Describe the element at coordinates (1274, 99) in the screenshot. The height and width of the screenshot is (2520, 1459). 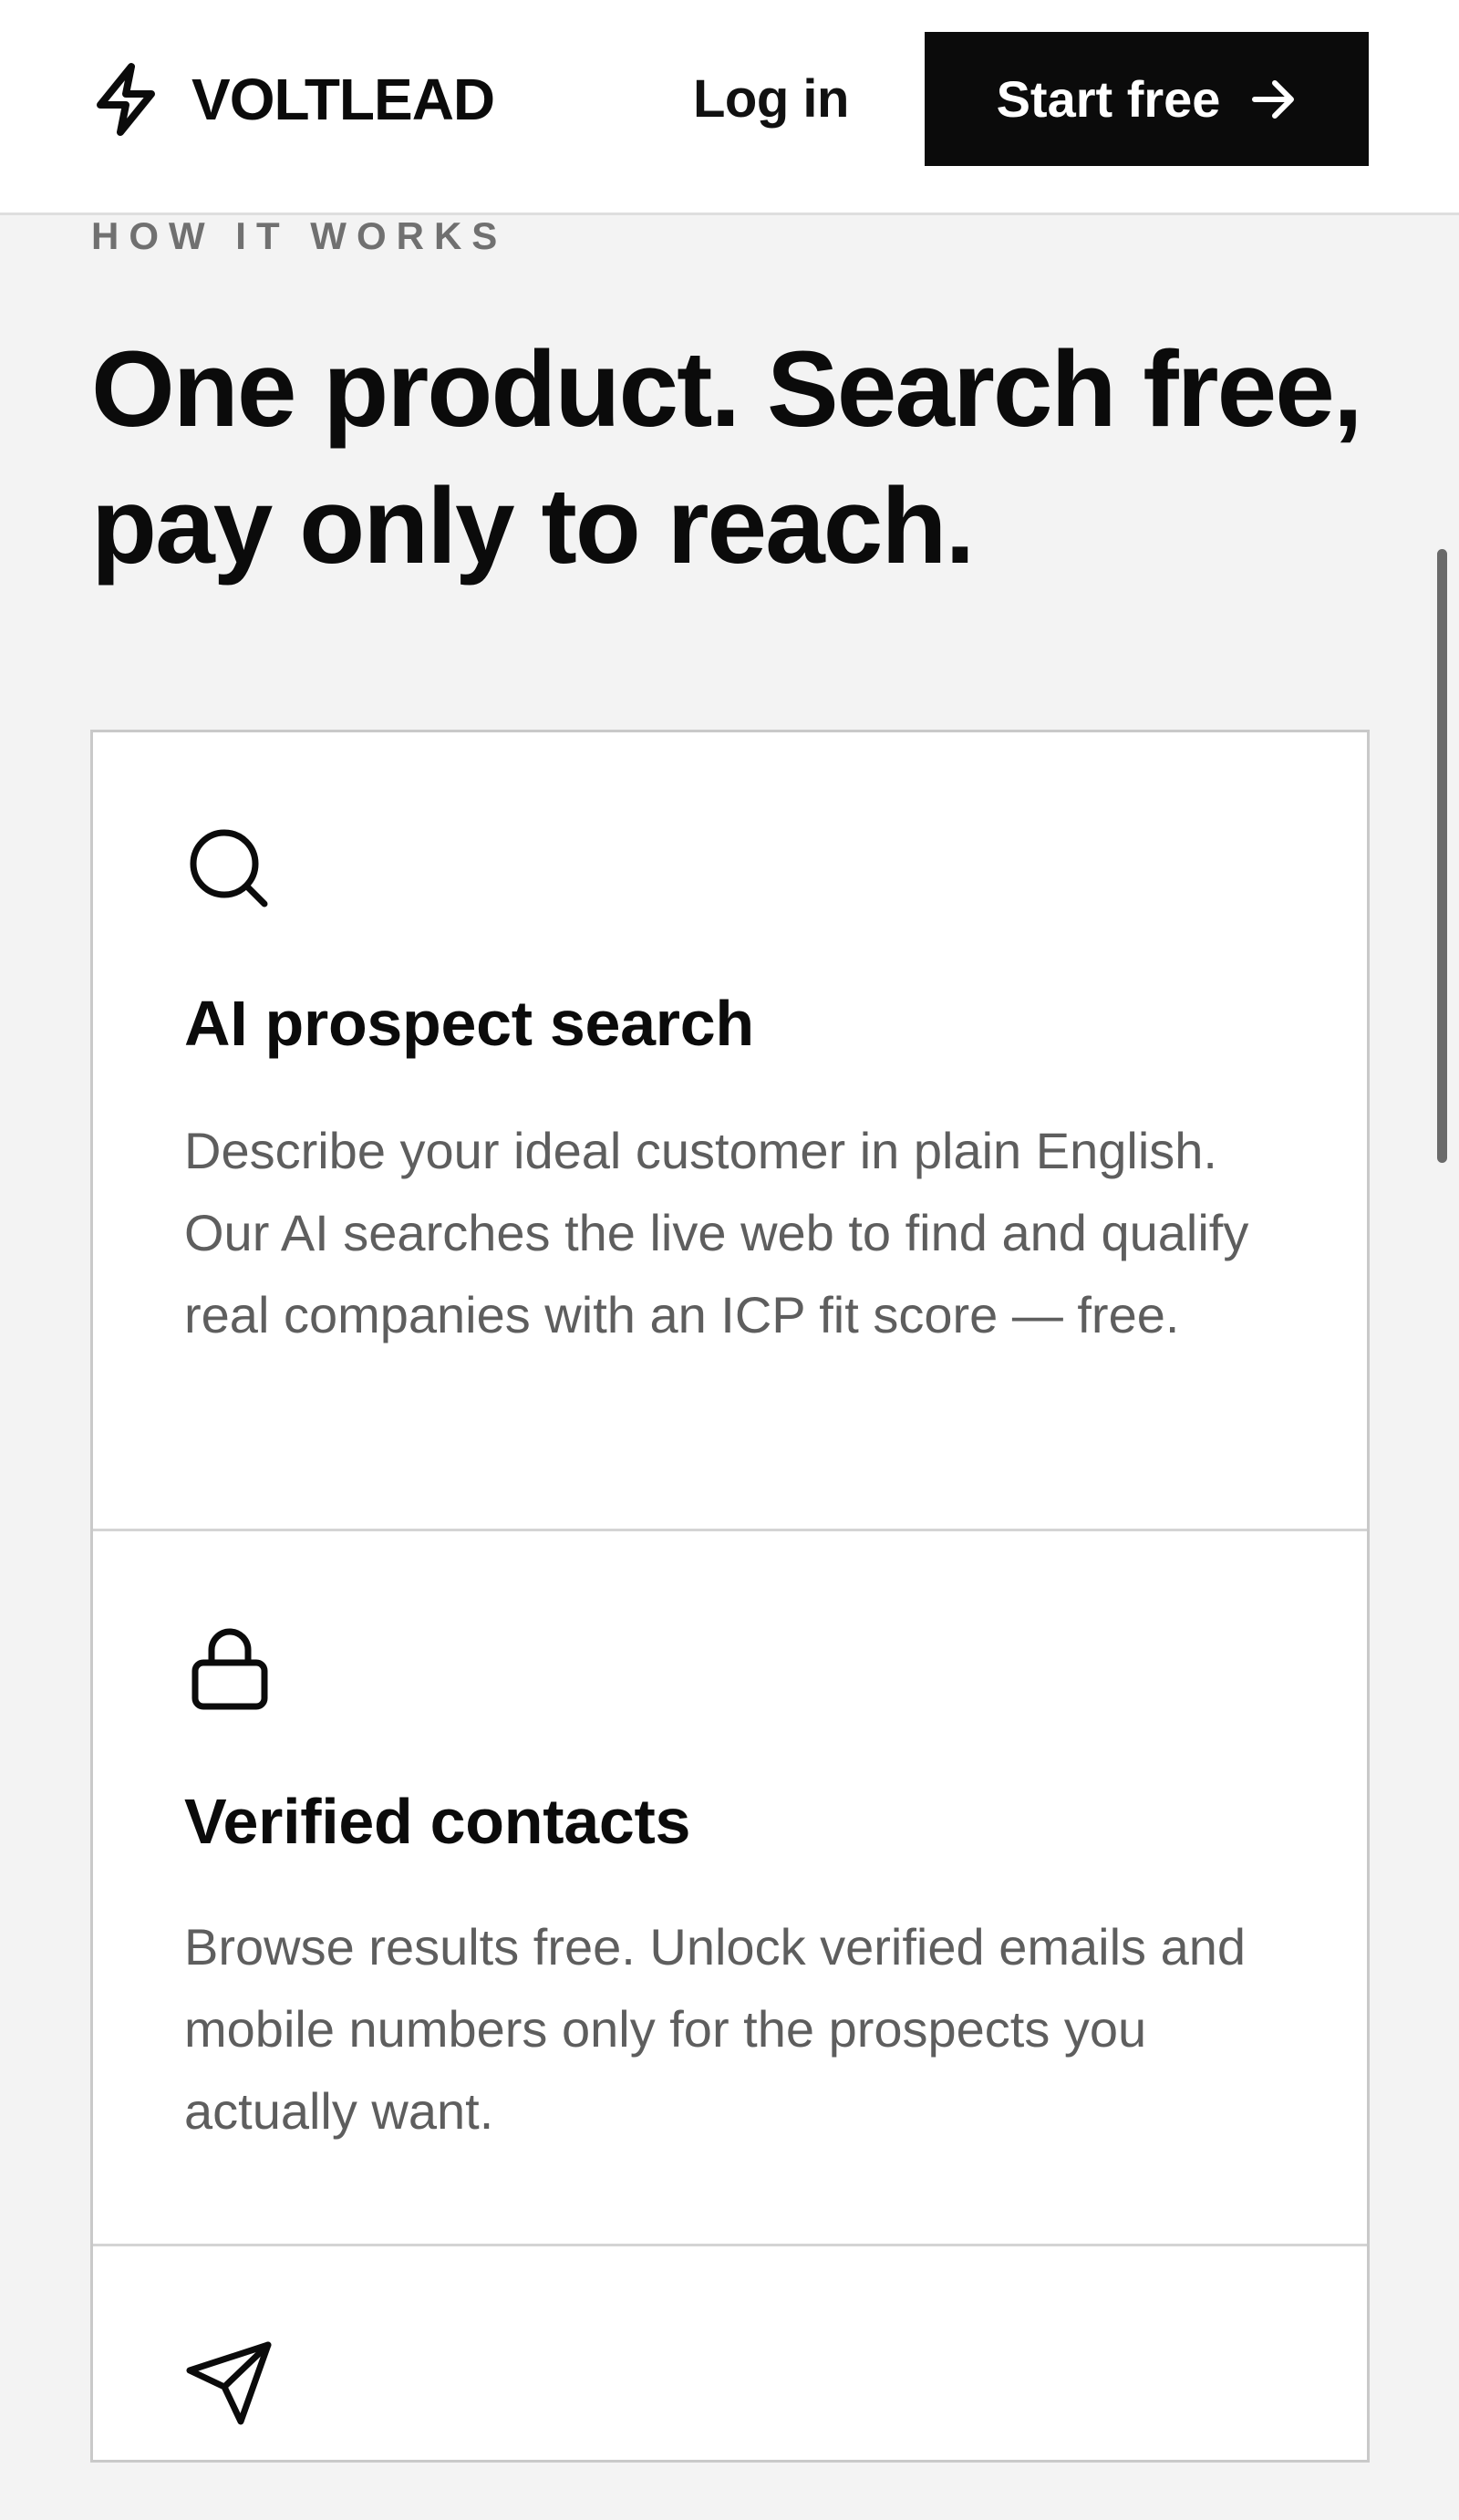
I see `arrow-right-icon` at that location.